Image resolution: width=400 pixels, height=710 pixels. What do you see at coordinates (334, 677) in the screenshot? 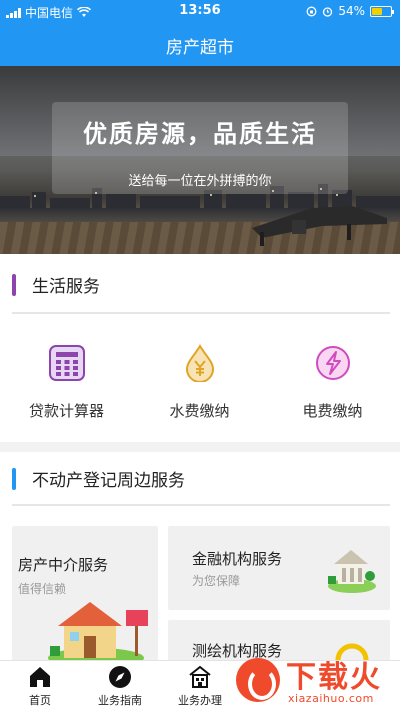
I see `watermark-brand: 下载火` at bounding box center [334, 677].